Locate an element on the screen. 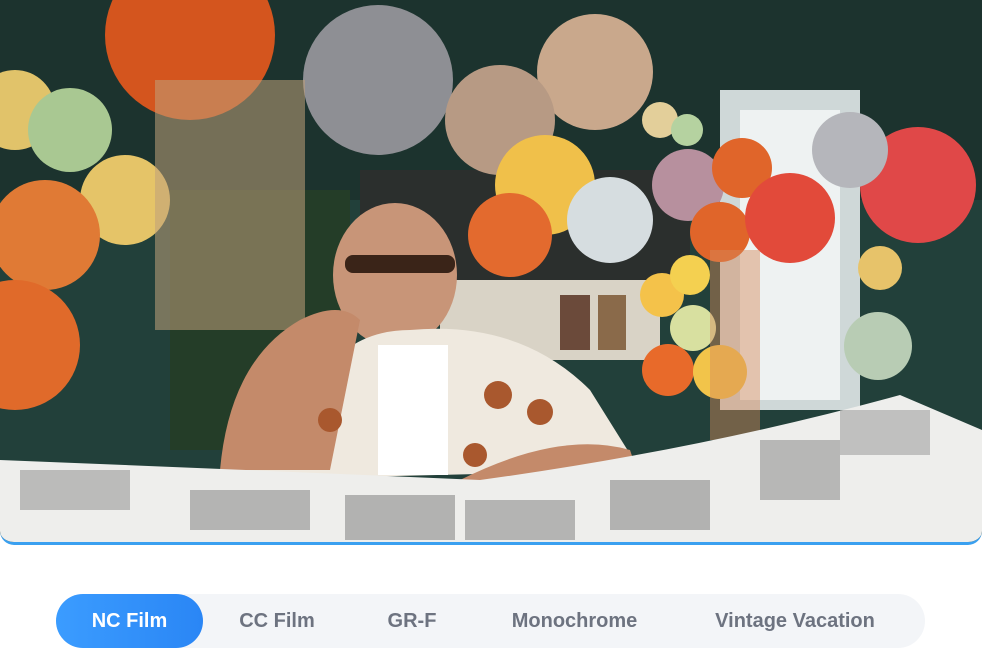  tab-gr-f: GR-F is located at coordinates (412, 621).